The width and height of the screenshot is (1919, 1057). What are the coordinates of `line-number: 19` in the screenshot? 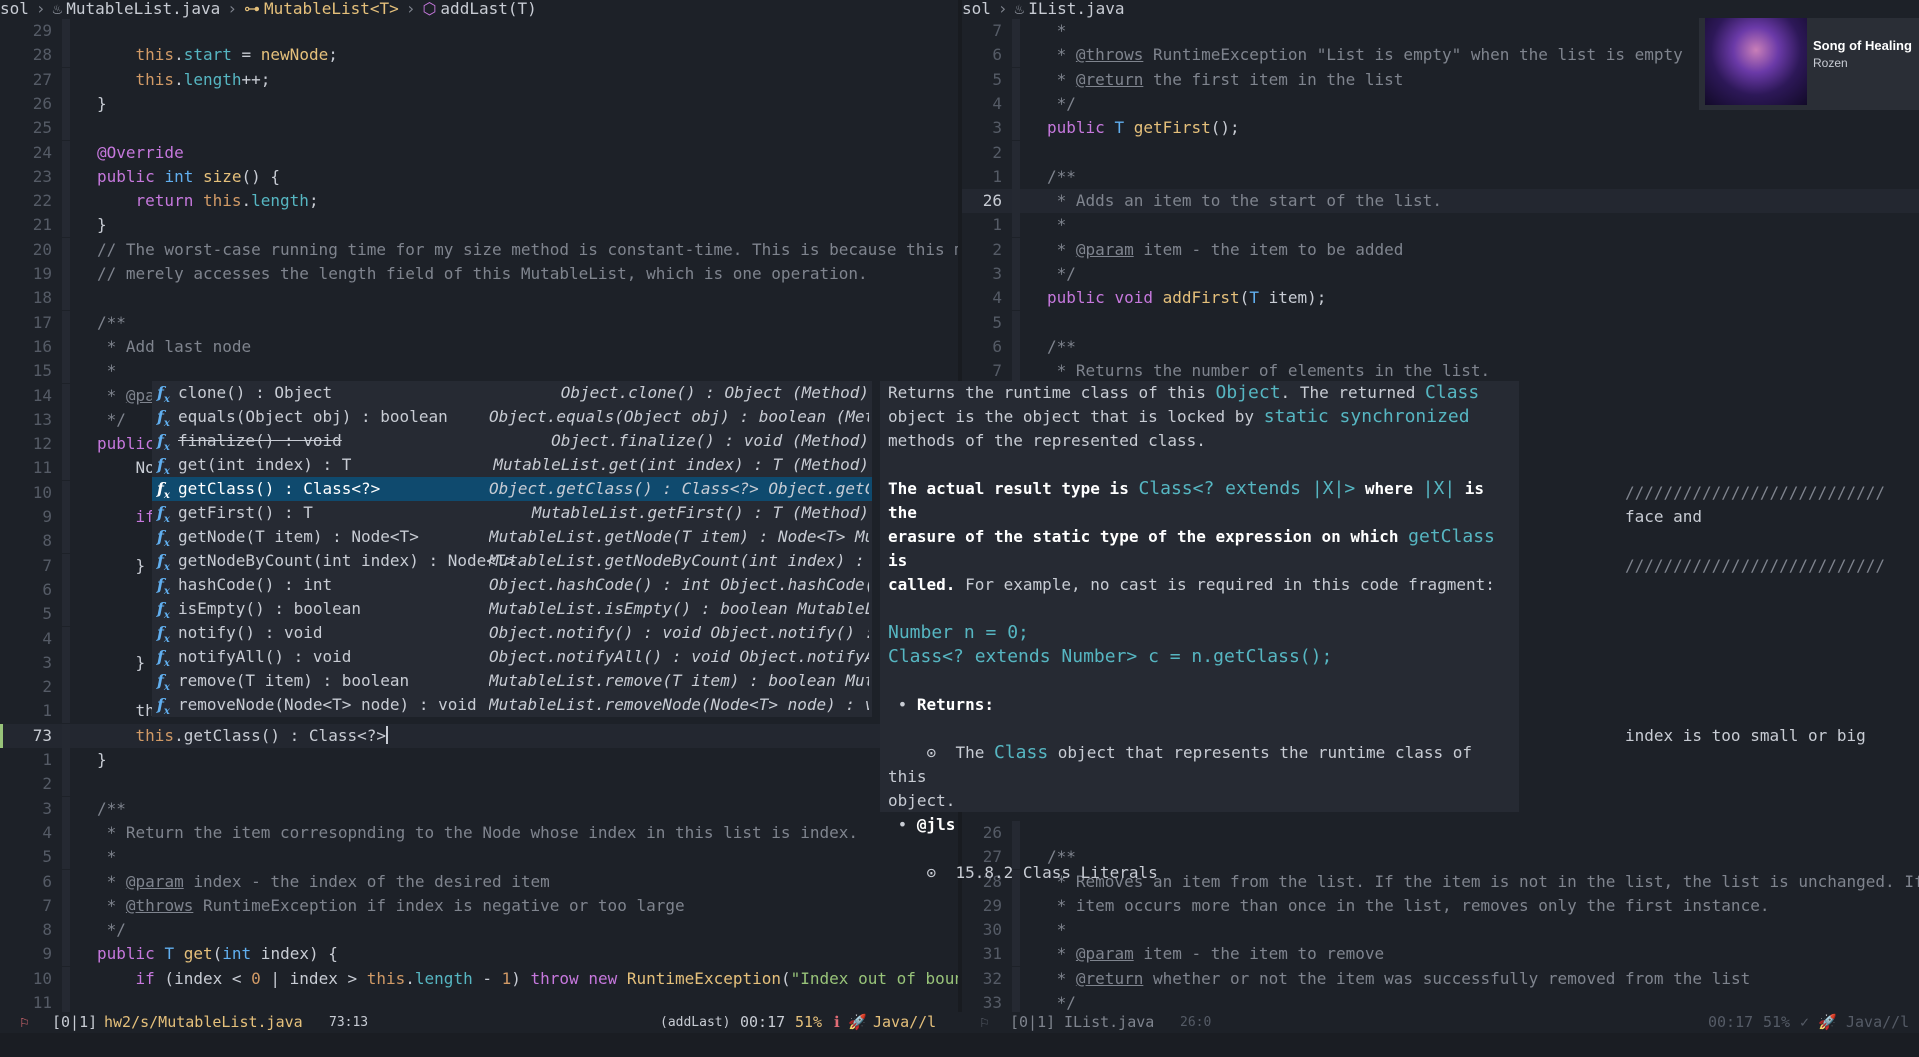 It's located at (42, 273).